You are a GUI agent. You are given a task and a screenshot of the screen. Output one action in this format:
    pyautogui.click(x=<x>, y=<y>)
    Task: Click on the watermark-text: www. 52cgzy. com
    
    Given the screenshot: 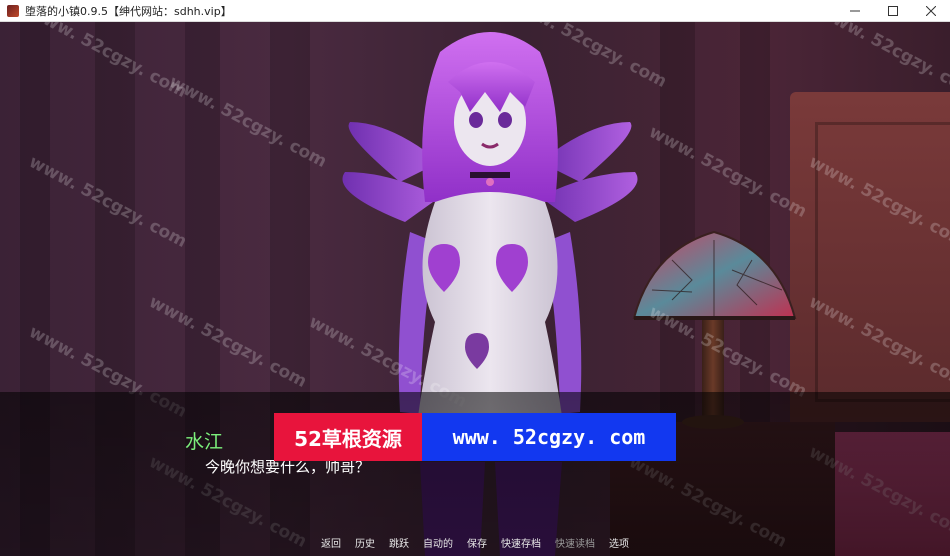 What is the action you would take?
    pyautogui.click(x=882, y=62)
    